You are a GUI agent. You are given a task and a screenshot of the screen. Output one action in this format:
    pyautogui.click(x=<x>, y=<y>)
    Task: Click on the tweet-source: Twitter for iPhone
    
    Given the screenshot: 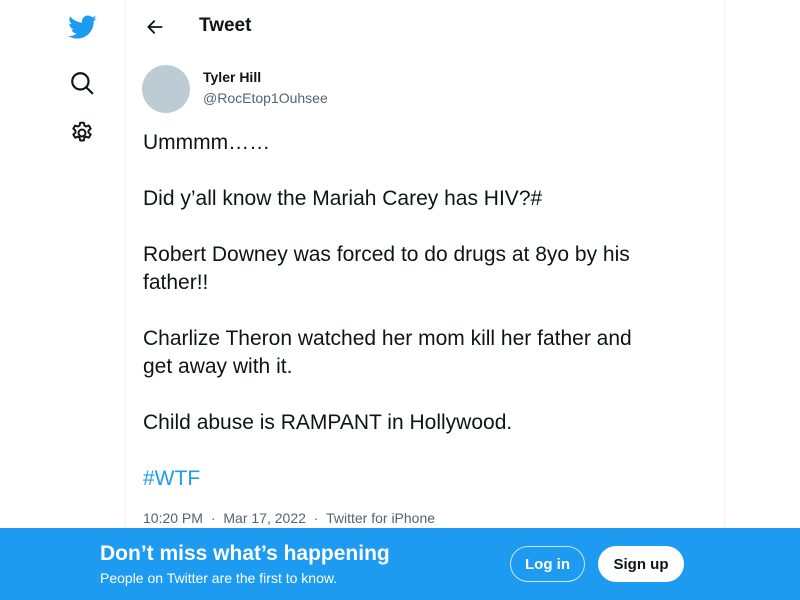 What is the action you would take?
    pyautogui.click(x=381, y=518)
    